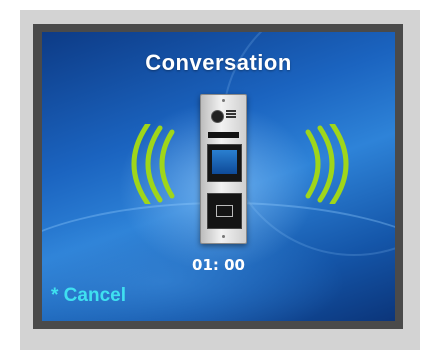  I want to click on screen-title: Conversation, so click(218, 62).